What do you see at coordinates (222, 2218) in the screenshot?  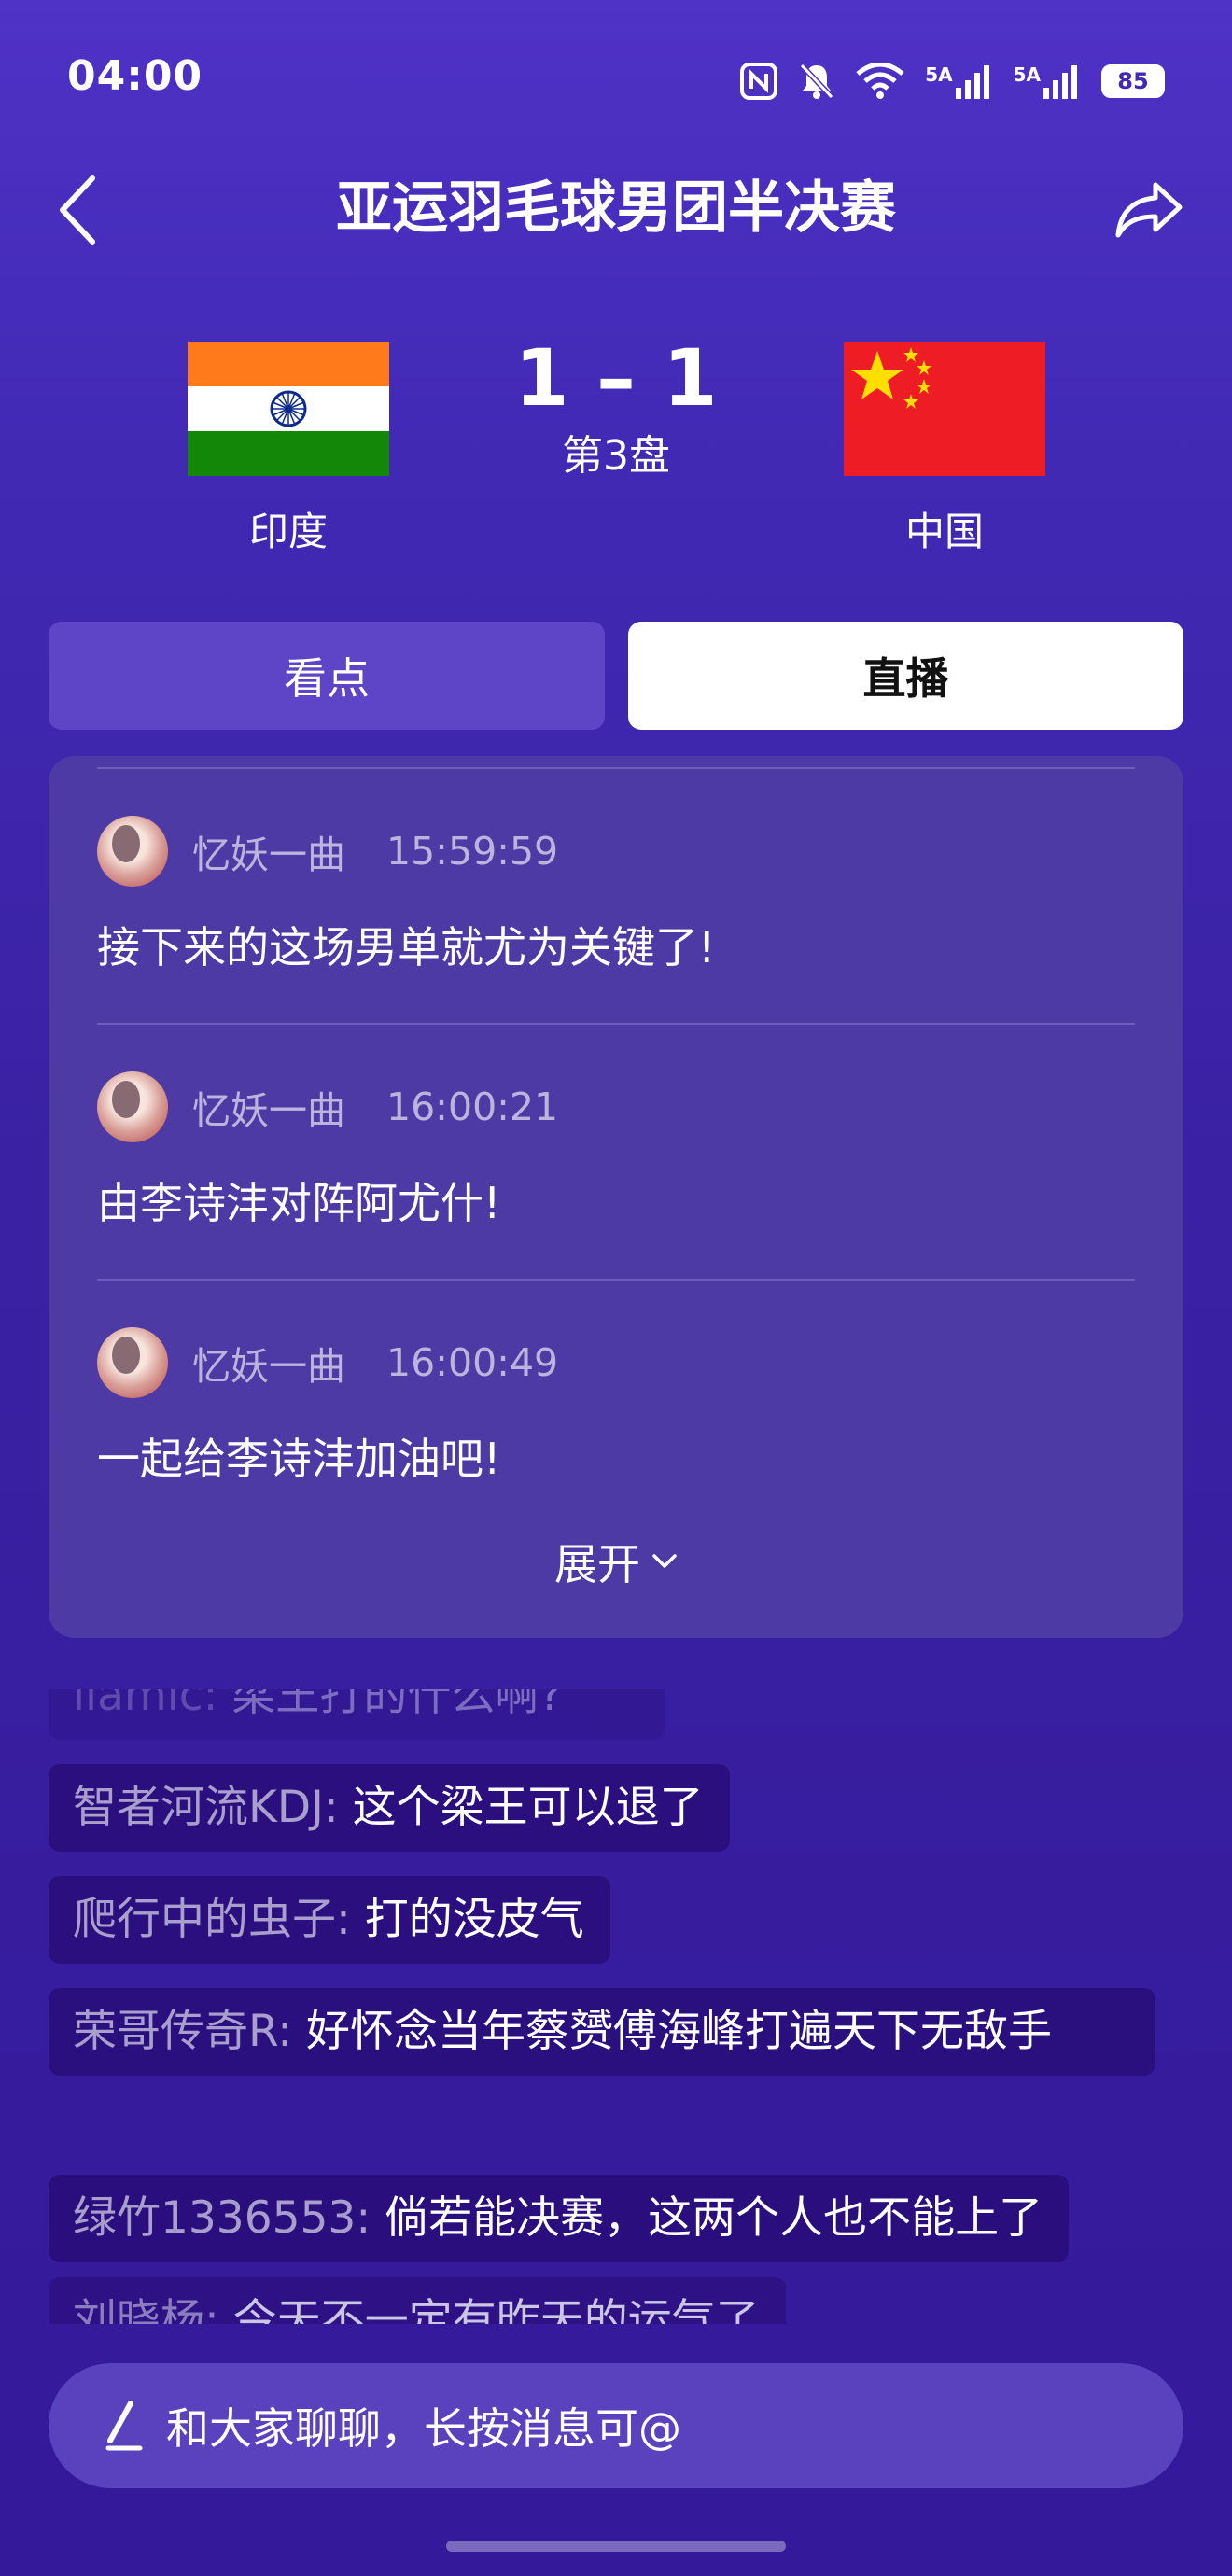 I see `comment-user: 绿竹1336553:` at bounding box center [222, 2218].